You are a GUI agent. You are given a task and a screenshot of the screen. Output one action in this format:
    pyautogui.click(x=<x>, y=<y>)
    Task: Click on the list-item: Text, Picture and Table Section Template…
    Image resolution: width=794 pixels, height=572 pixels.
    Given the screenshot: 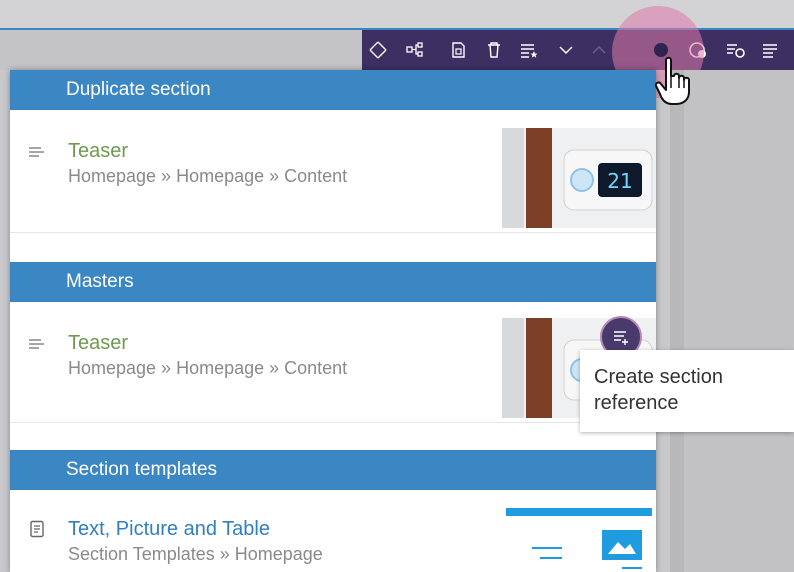 What is the action you would take?
    pyautogui.click(x=333, y=531)
    